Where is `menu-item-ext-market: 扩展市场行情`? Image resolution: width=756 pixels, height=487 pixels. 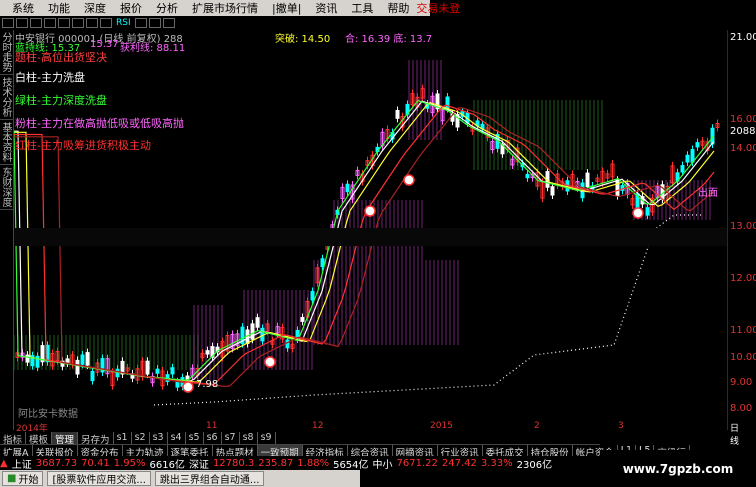 menu-item-ext-market: 扩展市场行情 is located at coordinates (225, 8).